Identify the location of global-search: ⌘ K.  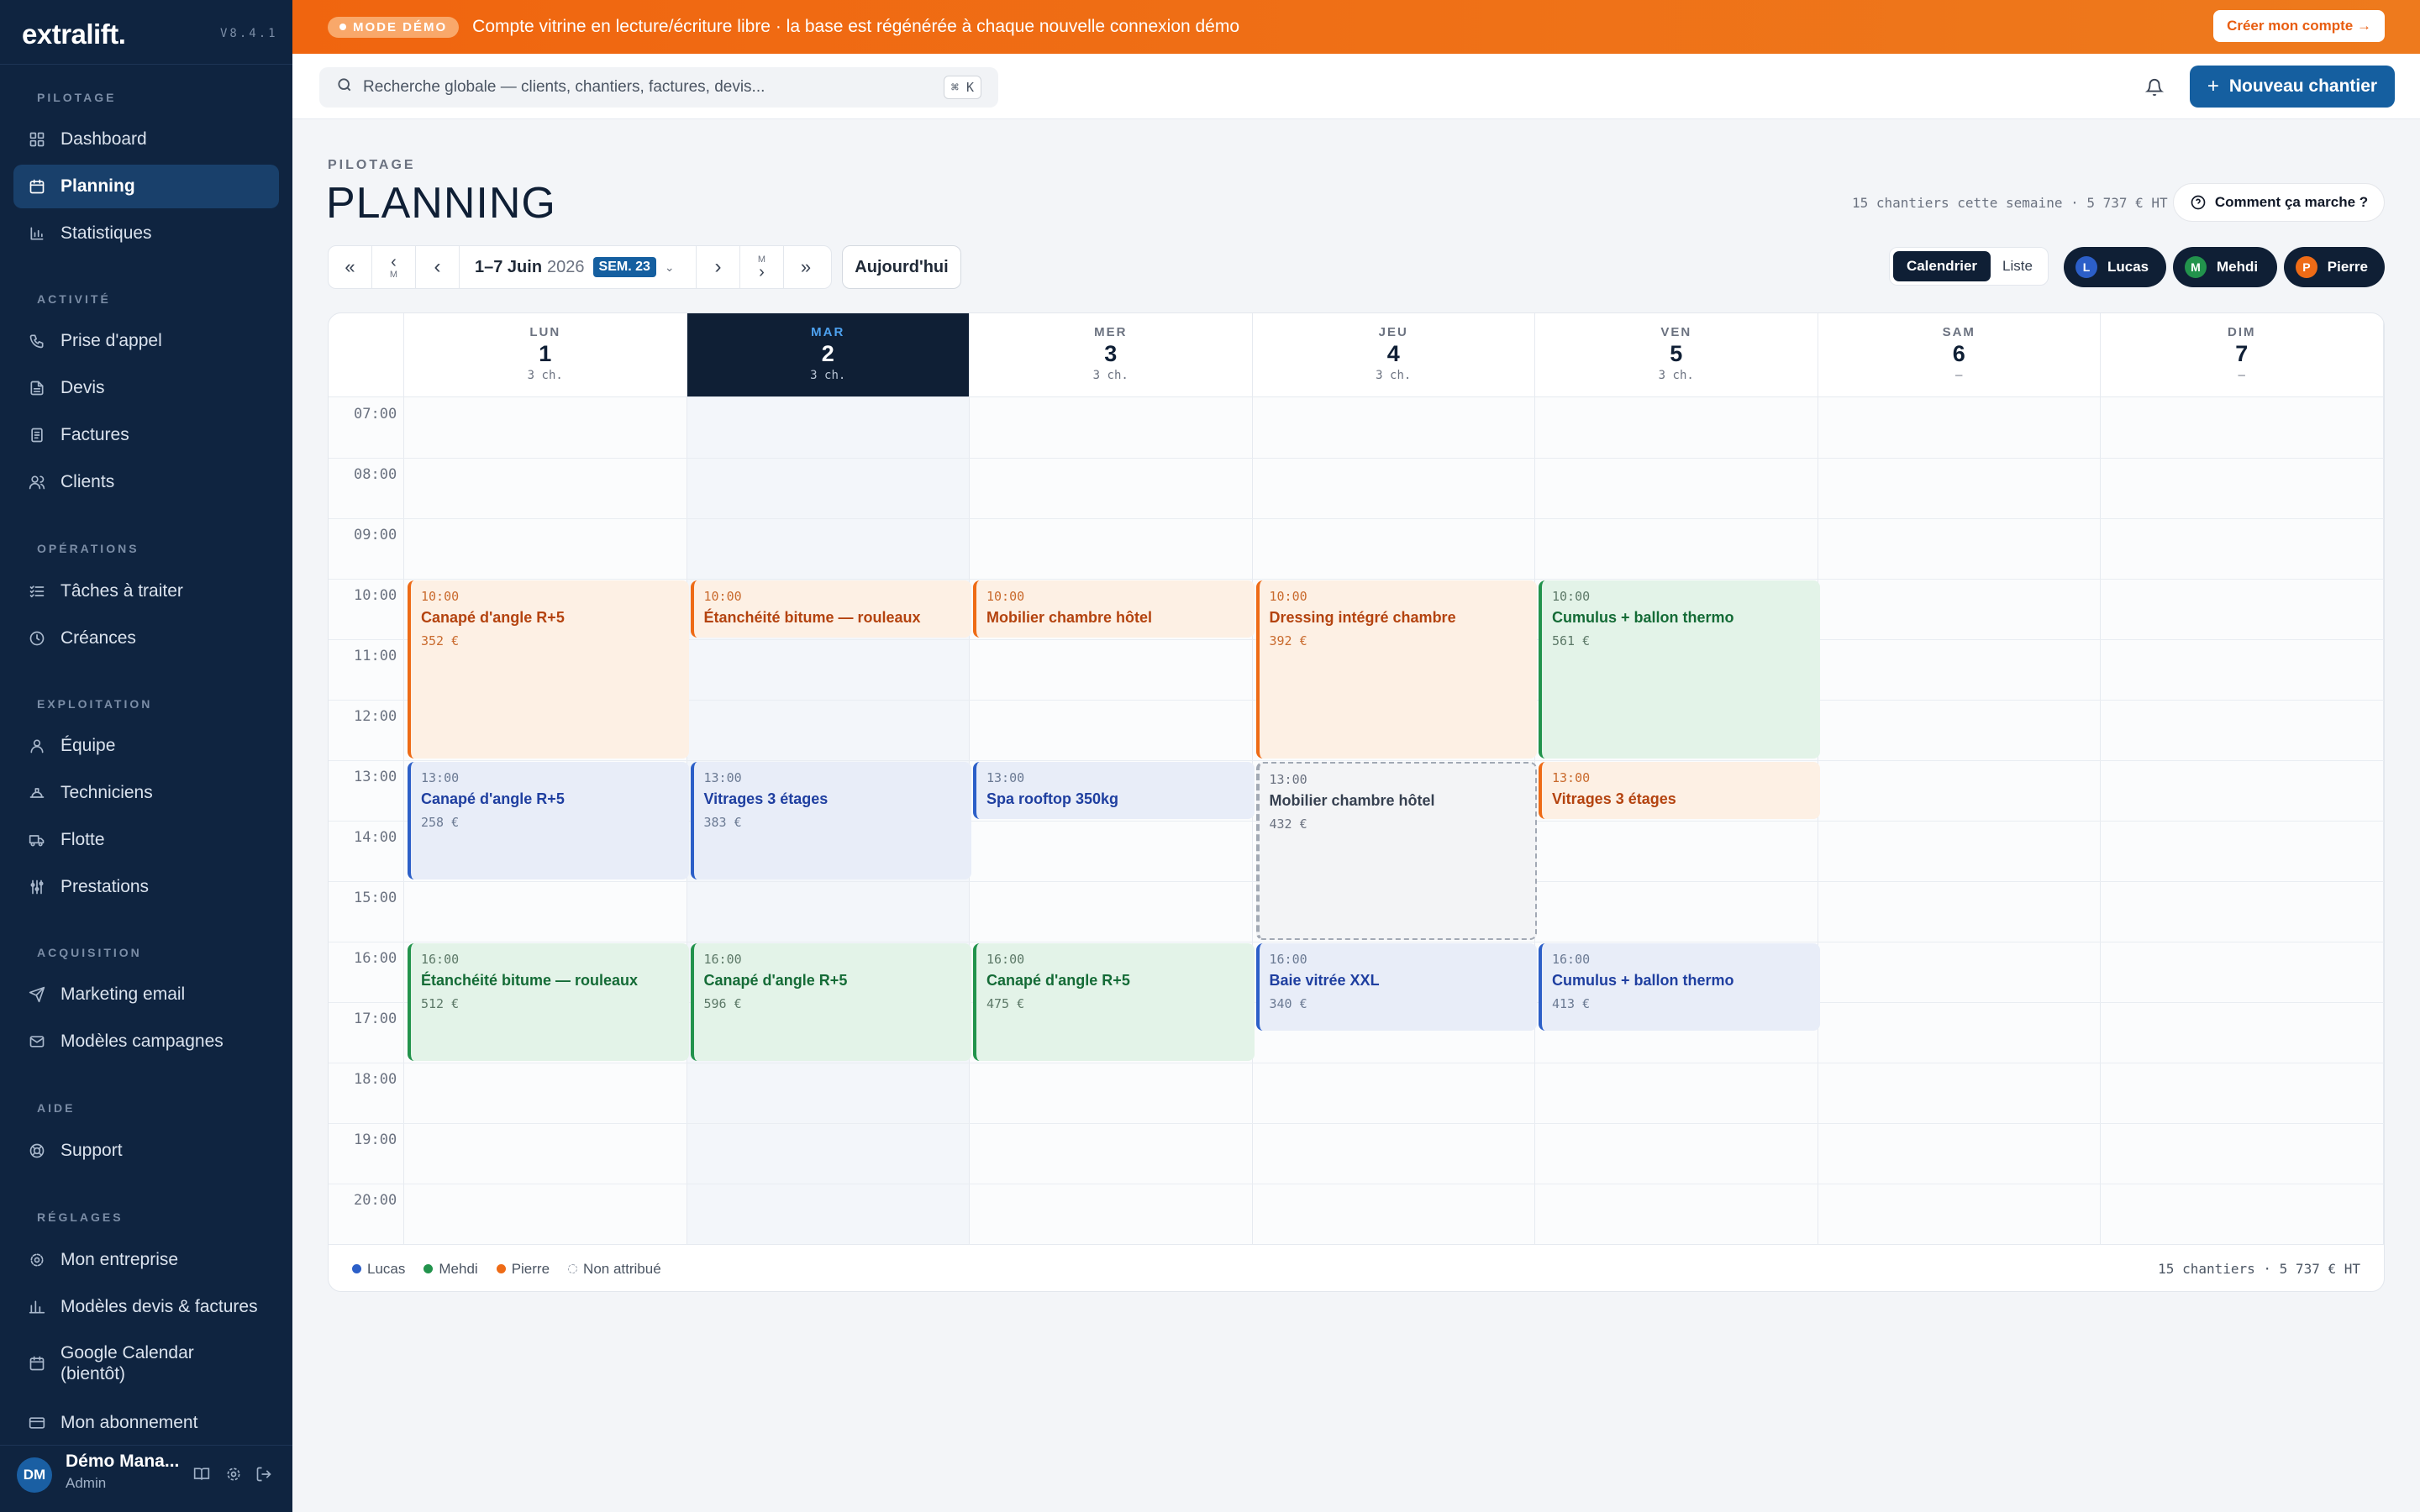
(658, 87).